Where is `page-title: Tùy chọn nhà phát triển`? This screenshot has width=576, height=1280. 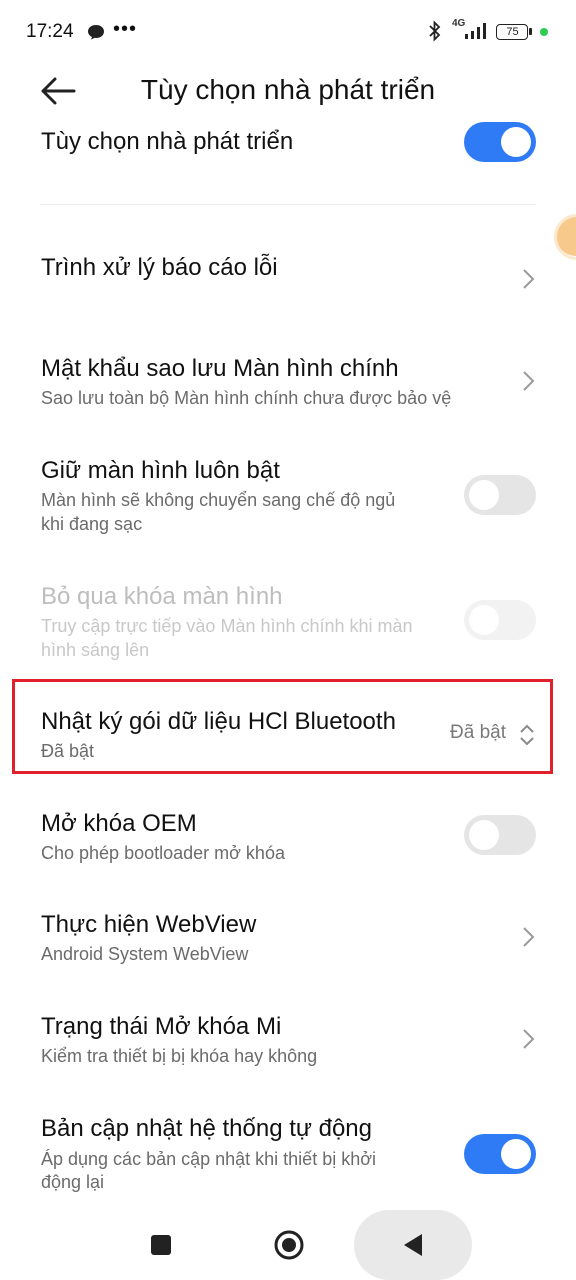
page-title: Tùy chọn nhà phát triển is located at coordinates (288, 89).